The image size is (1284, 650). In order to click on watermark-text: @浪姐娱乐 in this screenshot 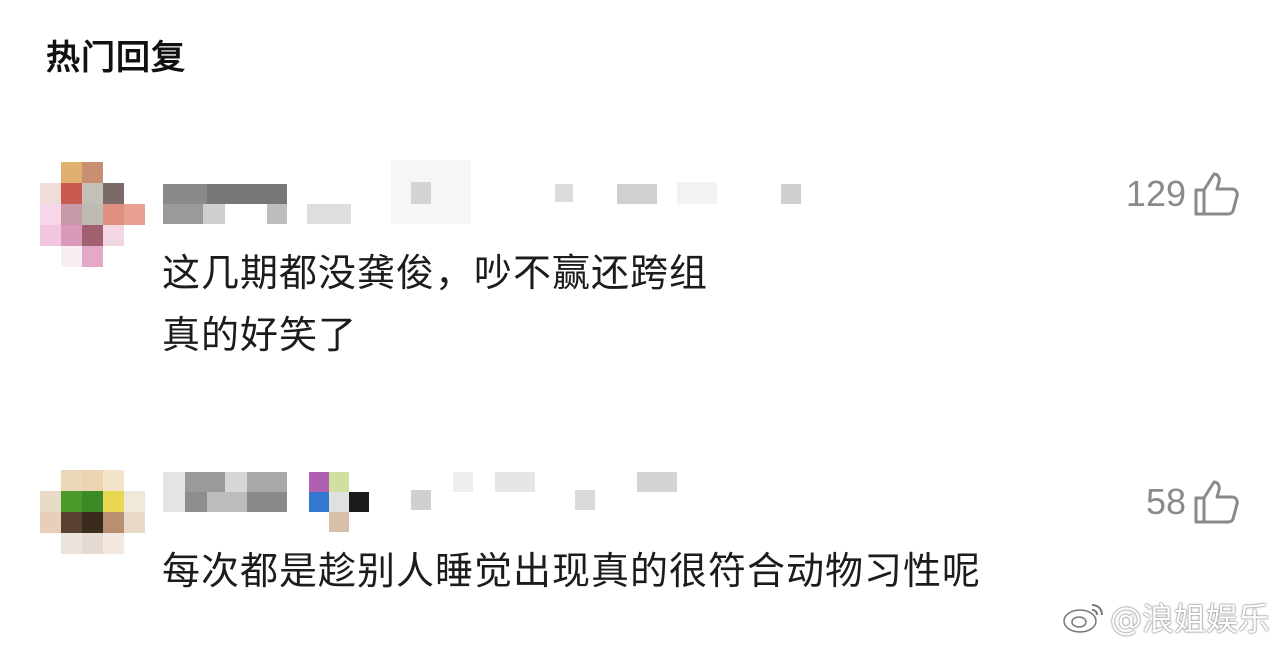, I will do `click(1189, 619)`.